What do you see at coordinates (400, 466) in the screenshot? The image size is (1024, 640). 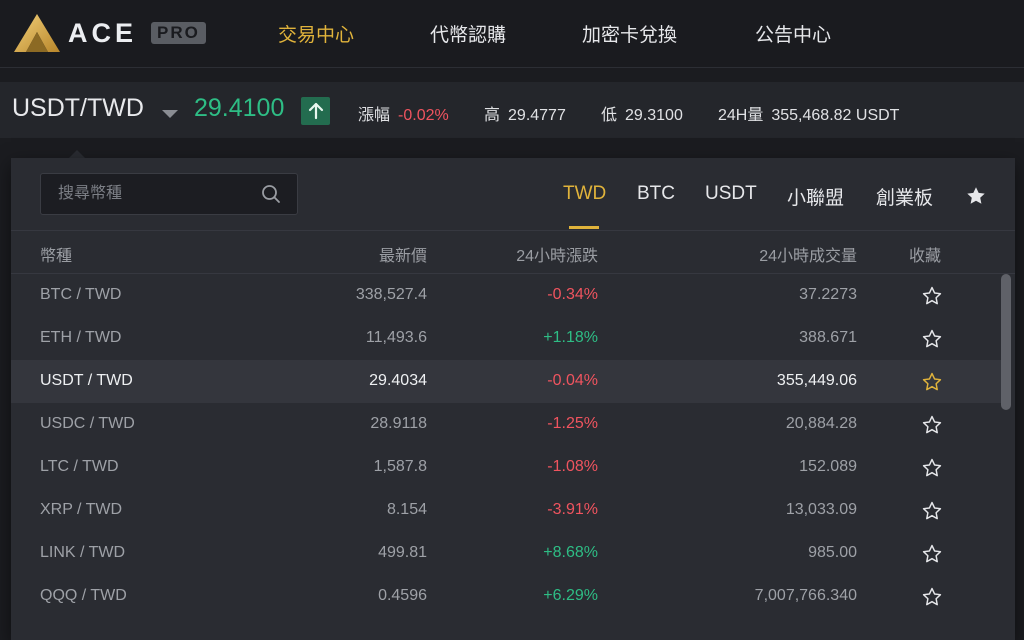 I see `latest-price: 1,587.8` at bounding box center [400, 466].